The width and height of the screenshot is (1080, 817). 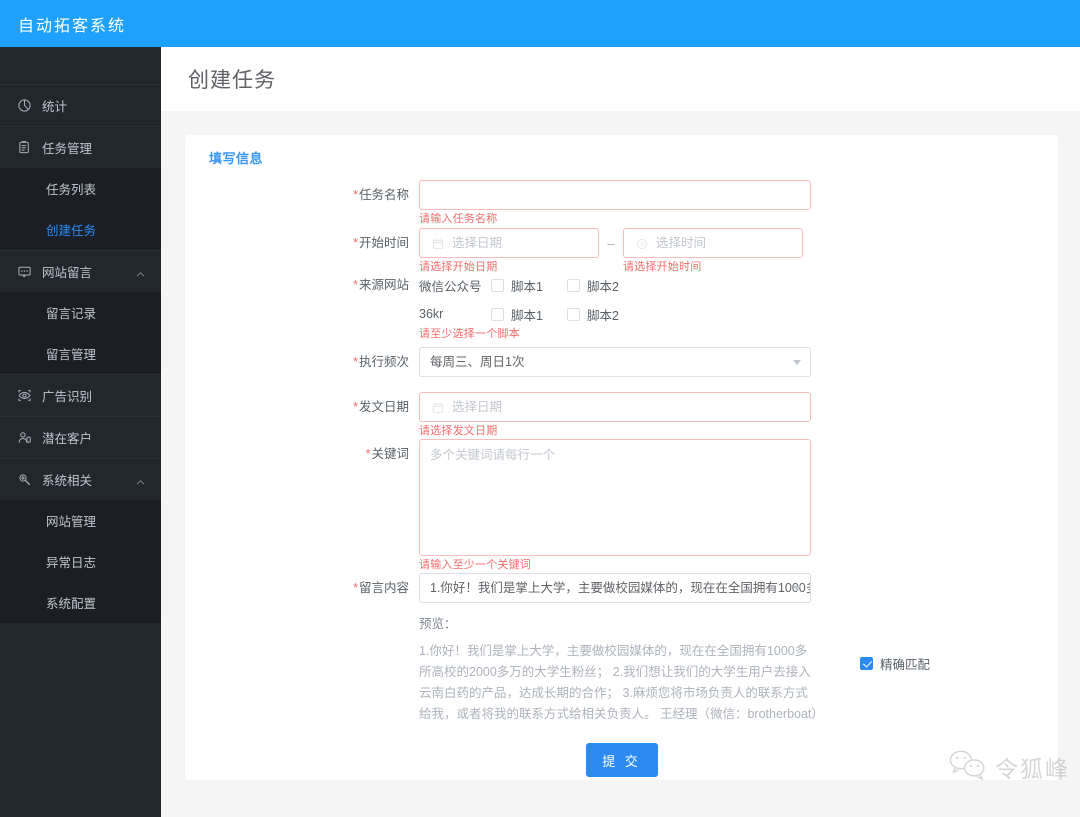 What do you see at coordinates (381, 407) in the screenshot?
I see `field-label: *发文日期` at bounding box center [381, 407].